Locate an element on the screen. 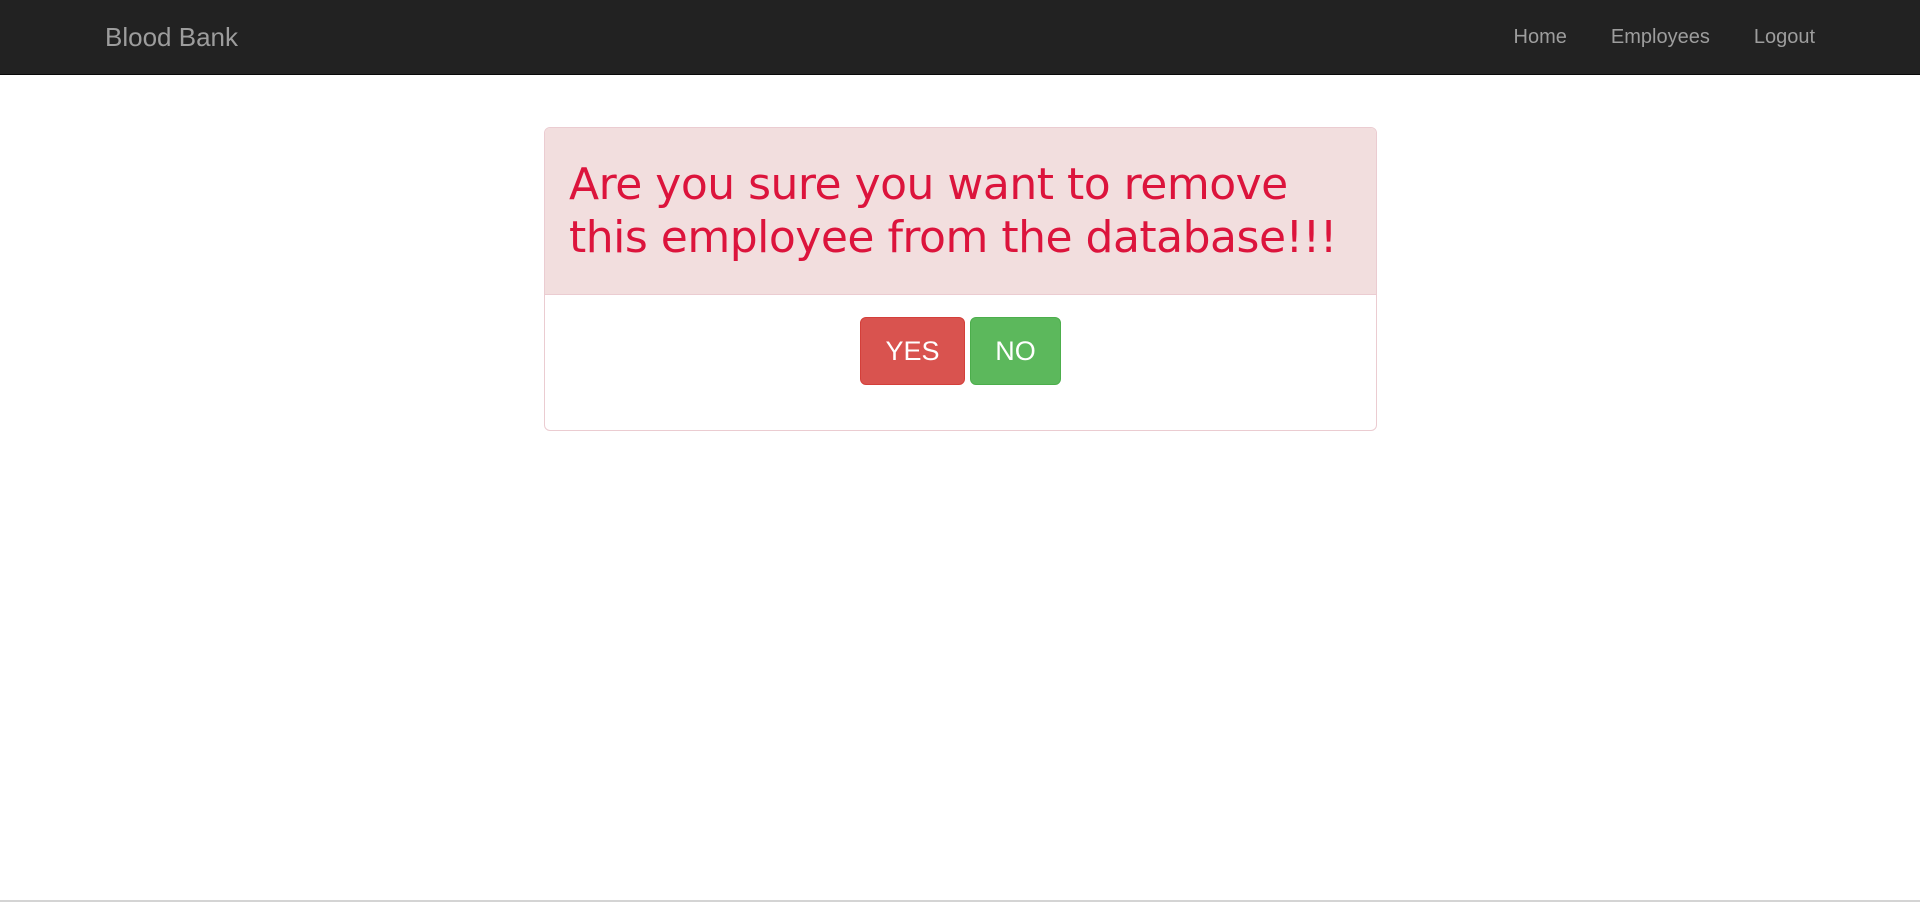  no-button: NO is located at coordinates (1015, 351).